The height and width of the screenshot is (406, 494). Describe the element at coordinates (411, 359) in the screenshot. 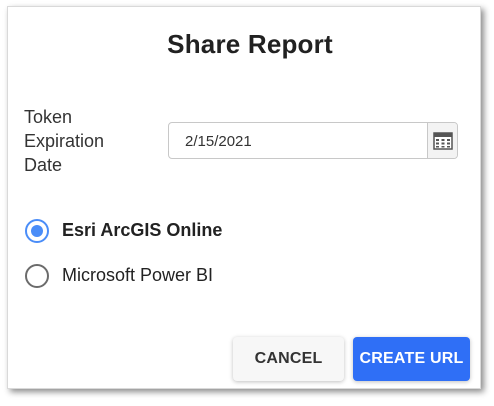

I see `create-url-button: CREATE URL` at that location.